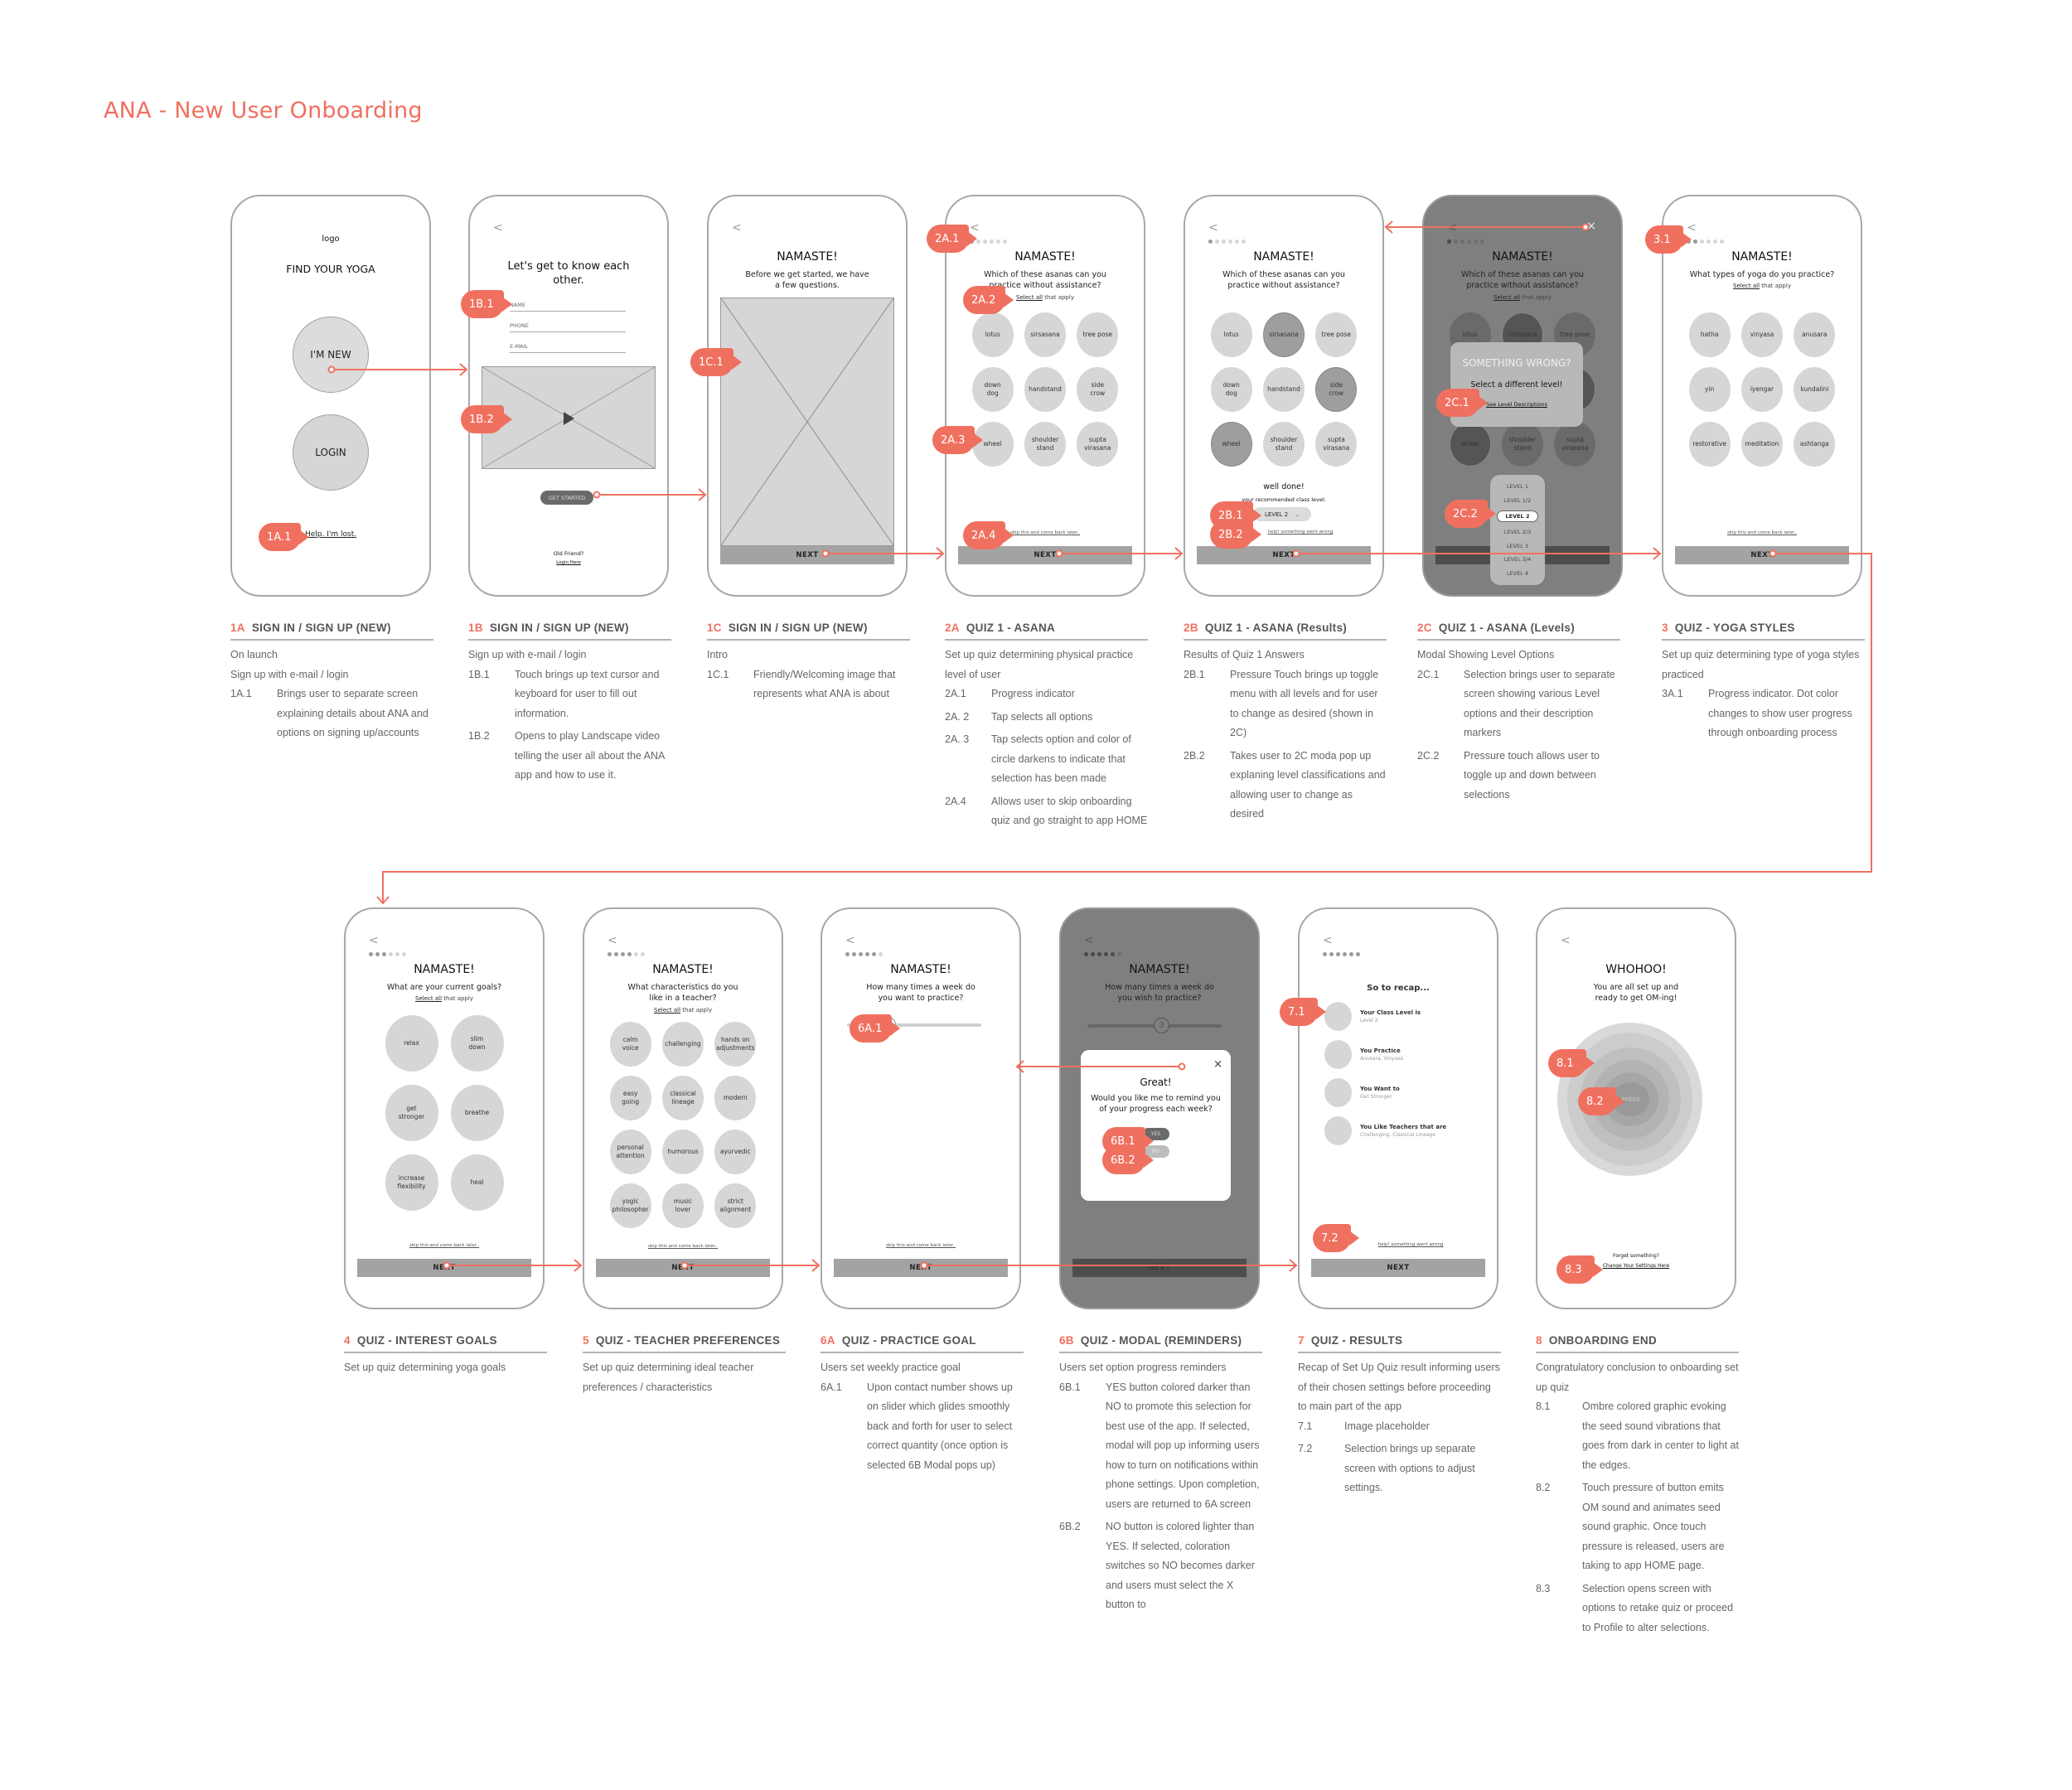 The width and height of the screenshot is (2072, 1790). What do you see at coordinates (1761, 445) in the screenshot?
I see `option-meditation: meditation` at bounding box center [1761, 445].